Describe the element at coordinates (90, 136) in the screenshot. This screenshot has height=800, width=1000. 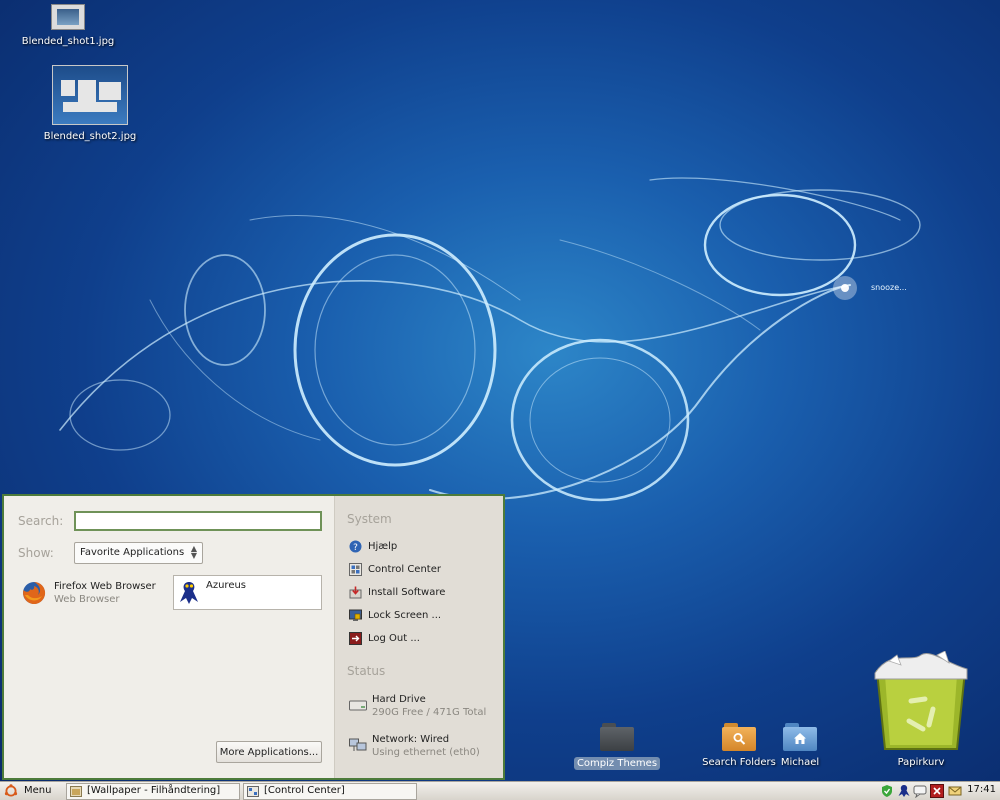
I see `desktop-icon-label: Blended_shot2.jpg` at that location.